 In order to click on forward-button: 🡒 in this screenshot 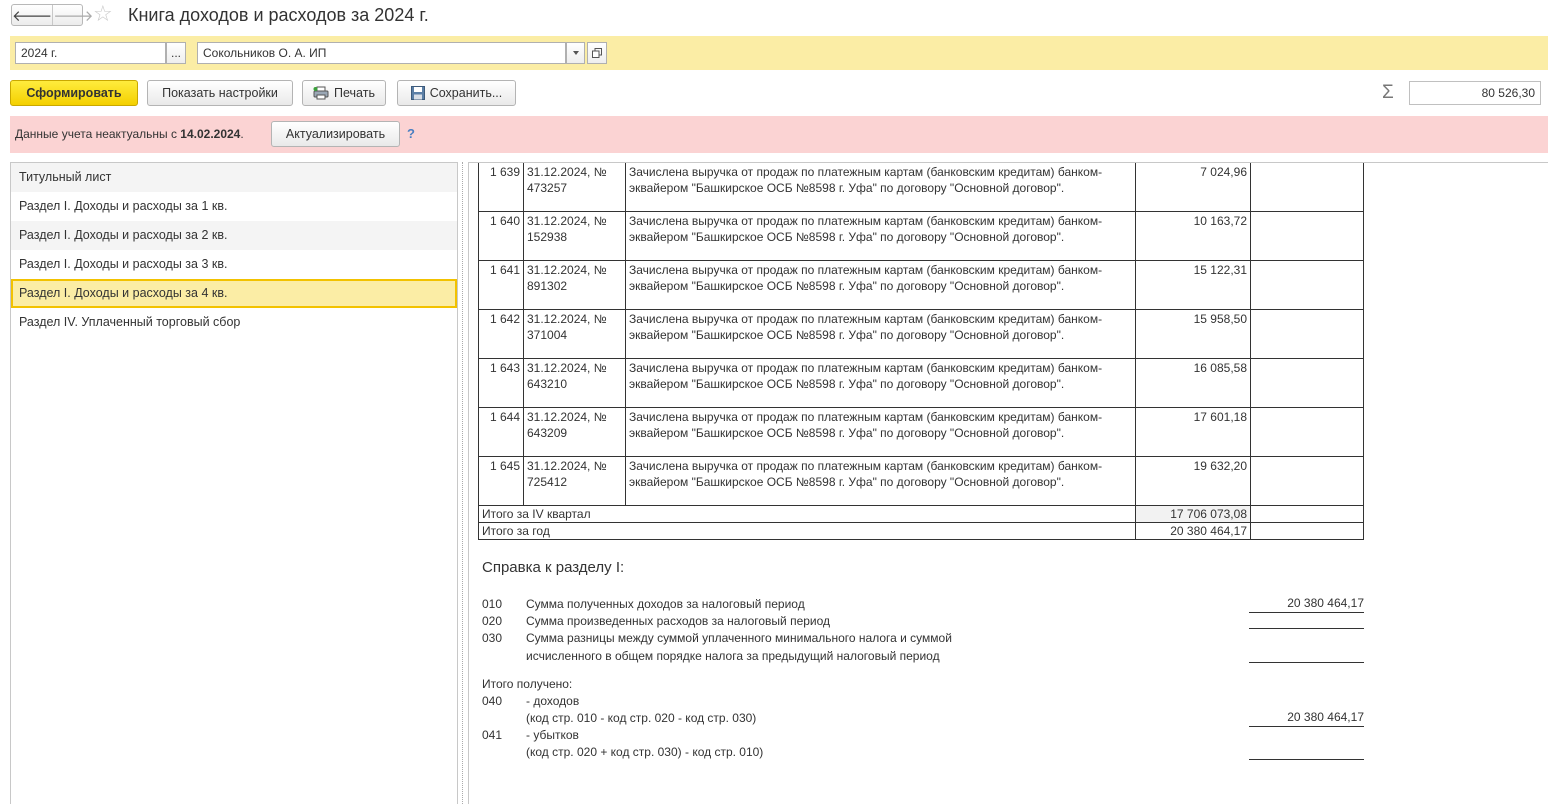, I will do `click(72, 15)`.